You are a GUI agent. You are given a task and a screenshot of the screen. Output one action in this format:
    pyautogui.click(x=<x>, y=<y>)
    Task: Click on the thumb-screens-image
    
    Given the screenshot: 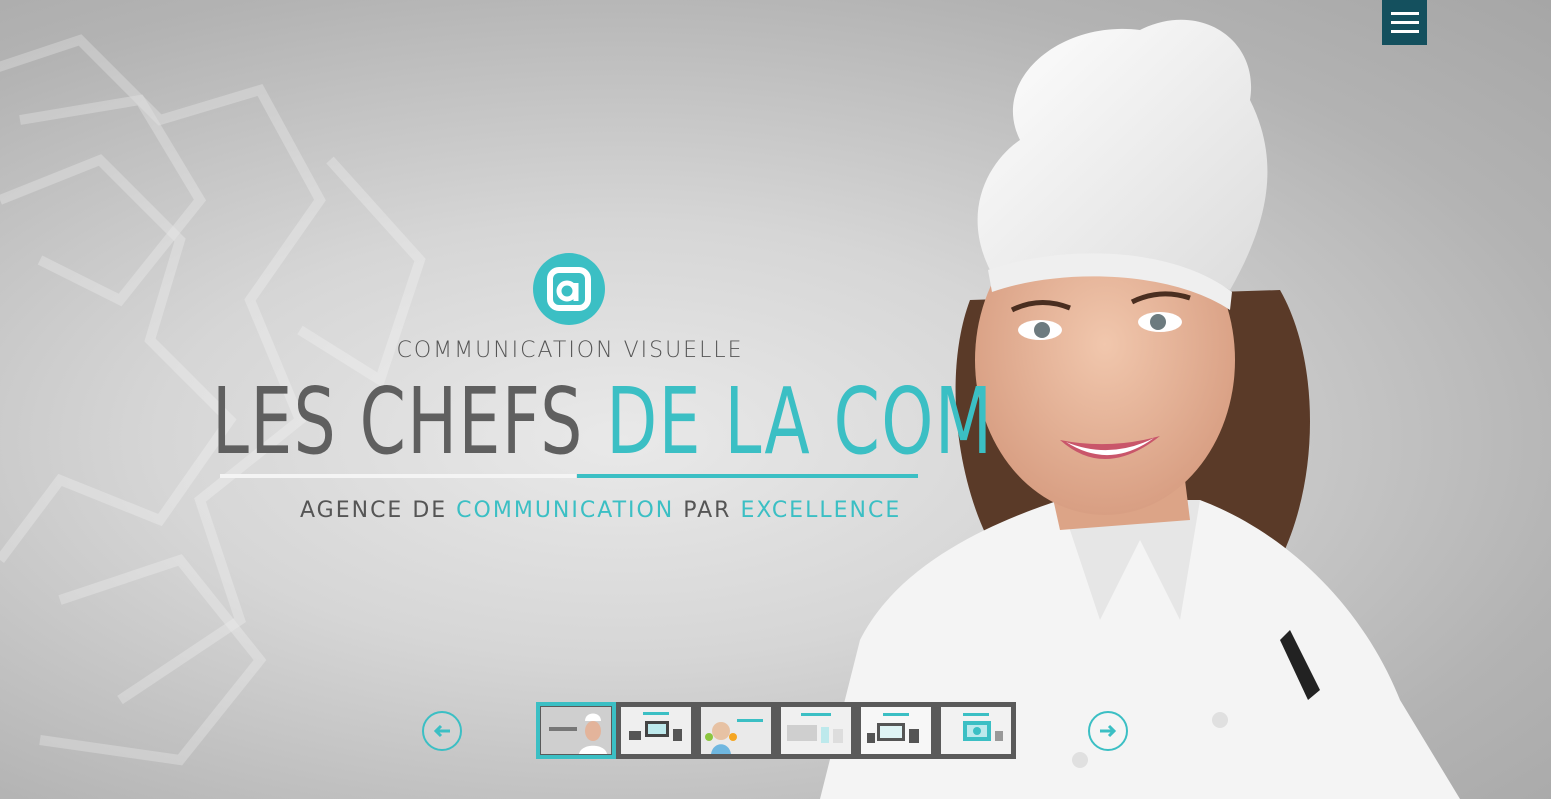 What is the action you would take?
    pyautogui.click(x=896, y=730)
    